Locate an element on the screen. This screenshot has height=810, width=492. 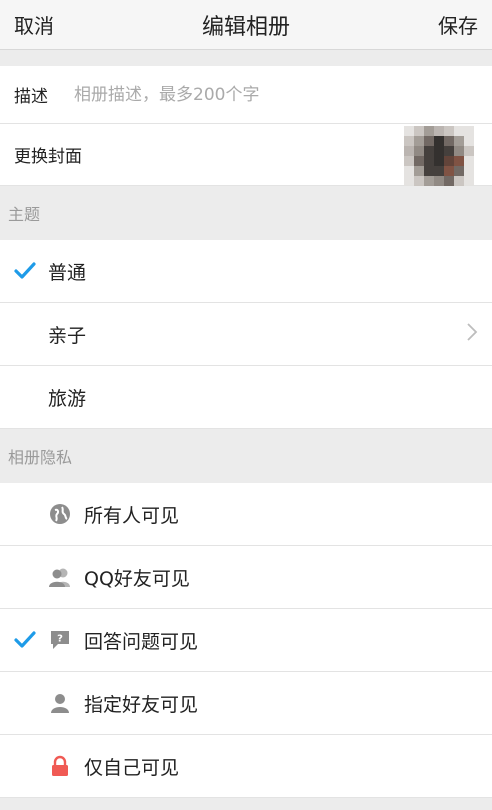
header-bar: 取消 编辑相册 保存 is located at coordinates (246, 25).